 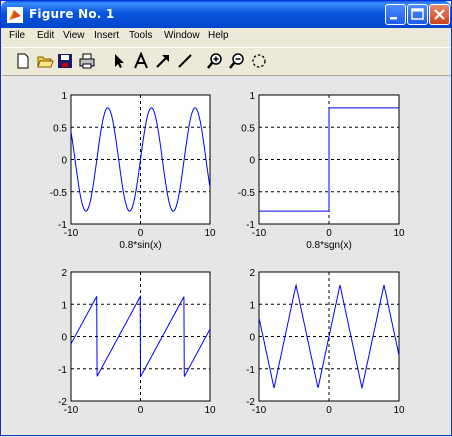 I want to click on menu-bar: File Edit View Insert Tools Window Help, so click(x=226, y=37).